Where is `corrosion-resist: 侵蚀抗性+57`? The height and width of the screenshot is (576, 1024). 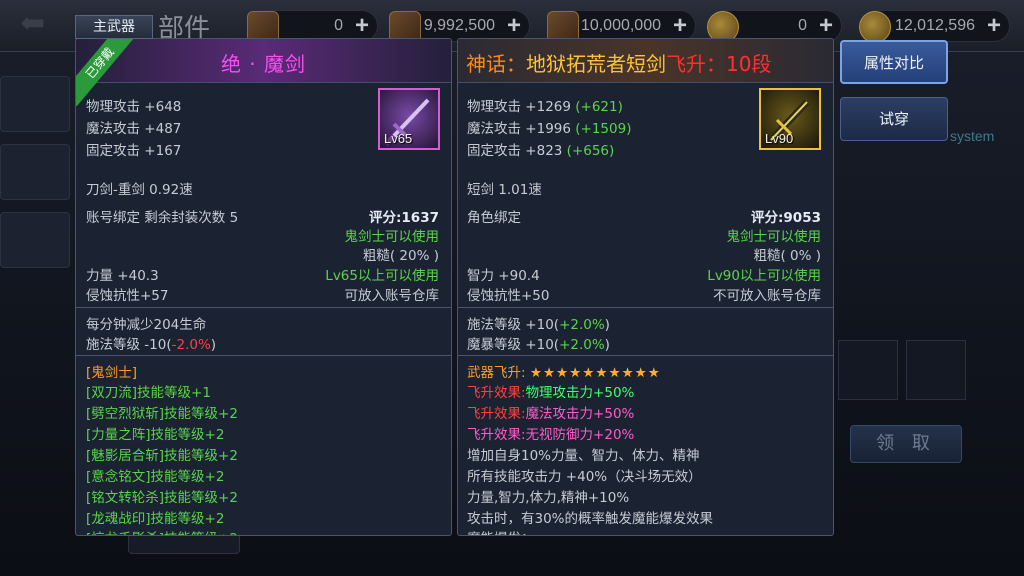 corrosion-resist: 侵蚀抗性+57 is located at coordinates (127, 296).